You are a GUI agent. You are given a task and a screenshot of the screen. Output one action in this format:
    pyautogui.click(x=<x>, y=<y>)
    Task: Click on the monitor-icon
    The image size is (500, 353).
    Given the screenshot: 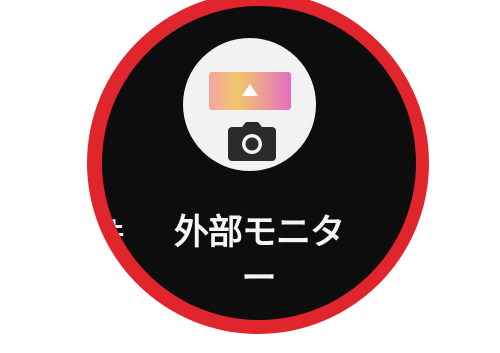 What is the action you would take?
    pyautogui.click(x=250, y=91)
    